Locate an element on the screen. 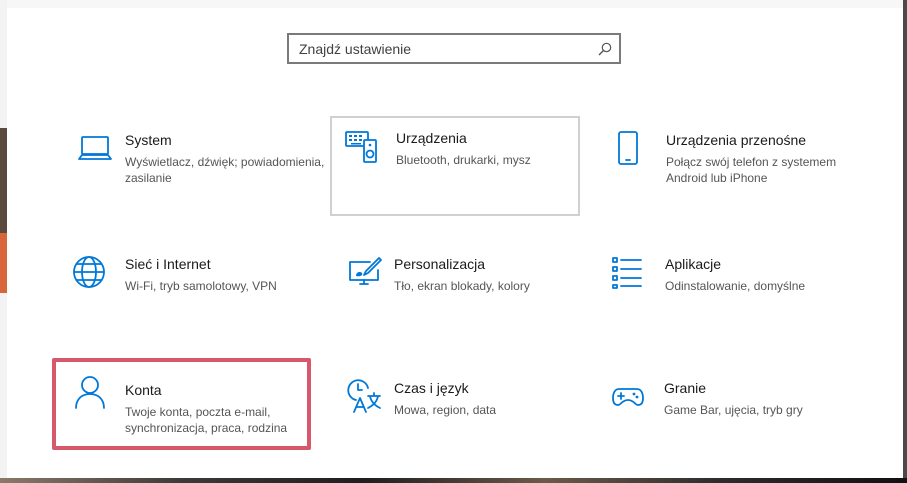 This screenshot has height=483, width=907. tile-description: Wi-Fi, tryb samolotowy, VPN is located at coordinates (201, 286).